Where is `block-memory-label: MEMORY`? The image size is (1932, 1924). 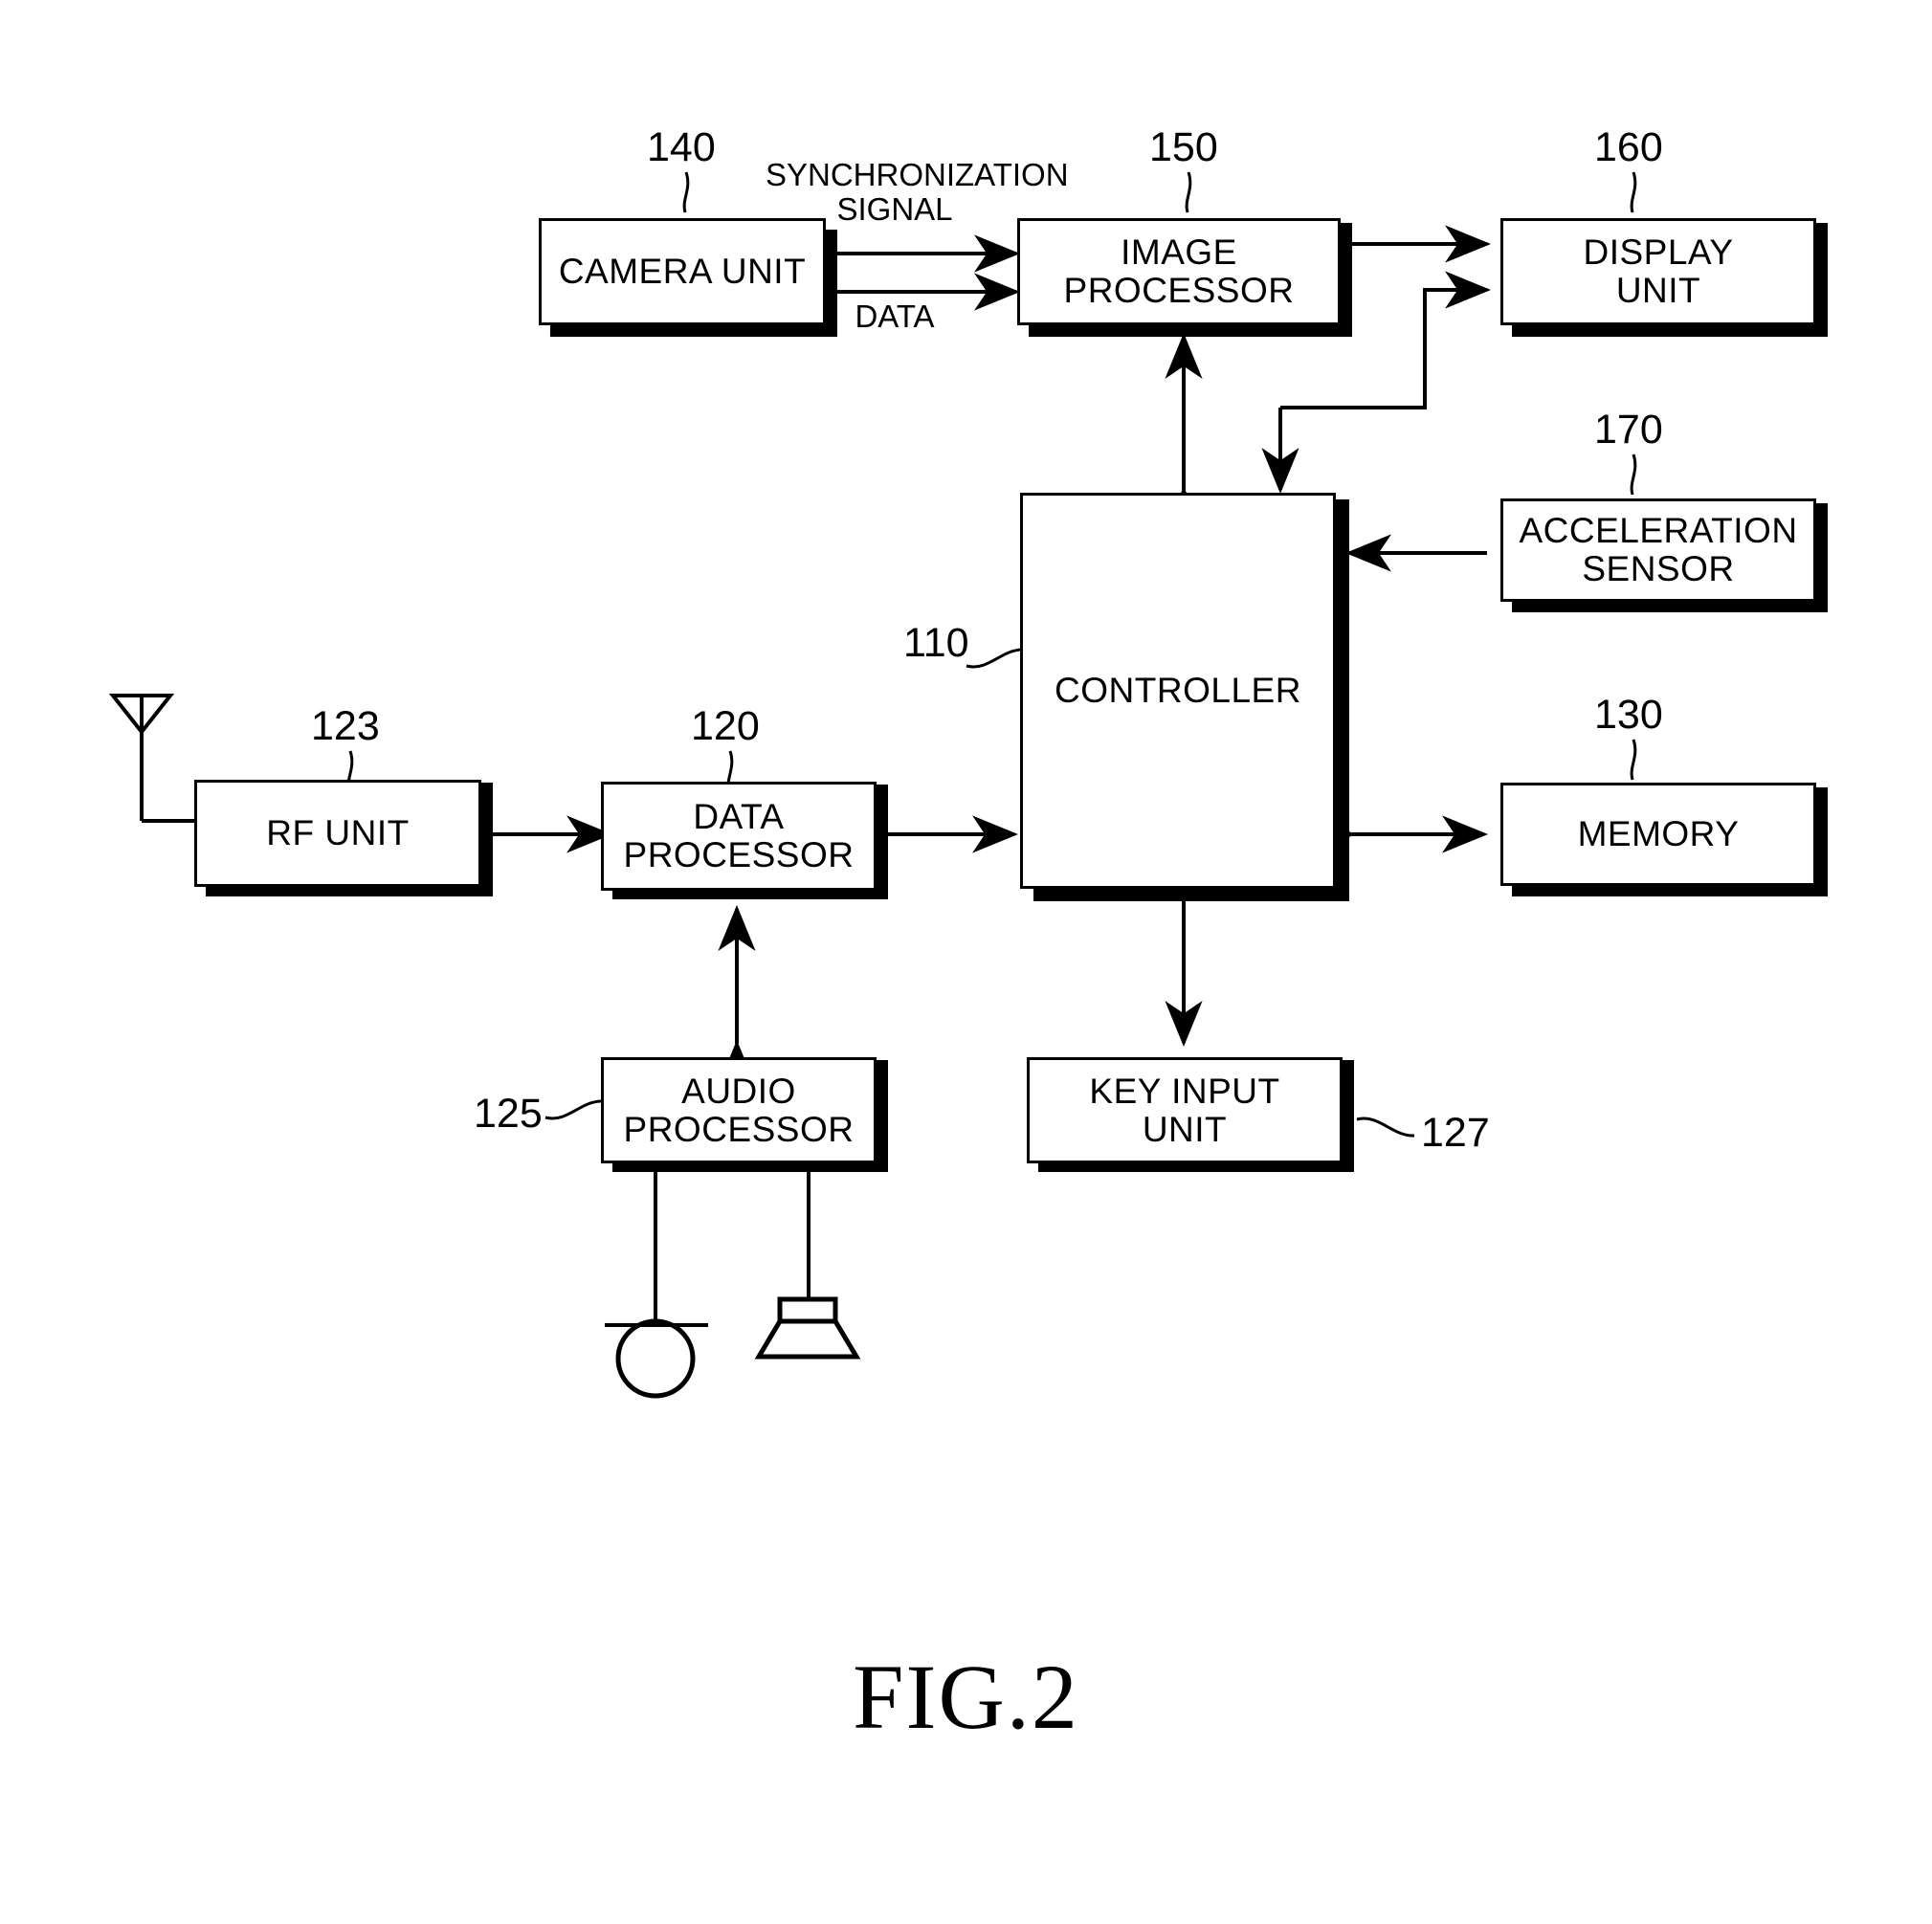
block-memory-label: MEMORY is located at coordinates (1658, 834).